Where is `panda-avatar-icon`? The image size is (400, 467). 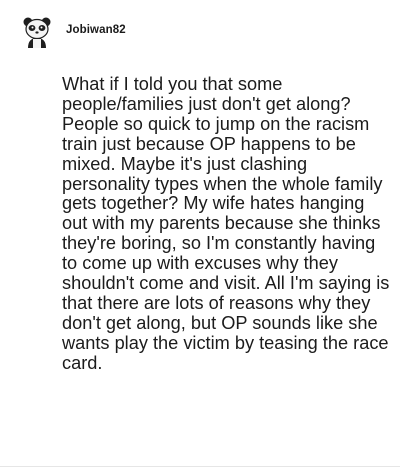 panda-avatar-icon is located at coordinates (37, 32).